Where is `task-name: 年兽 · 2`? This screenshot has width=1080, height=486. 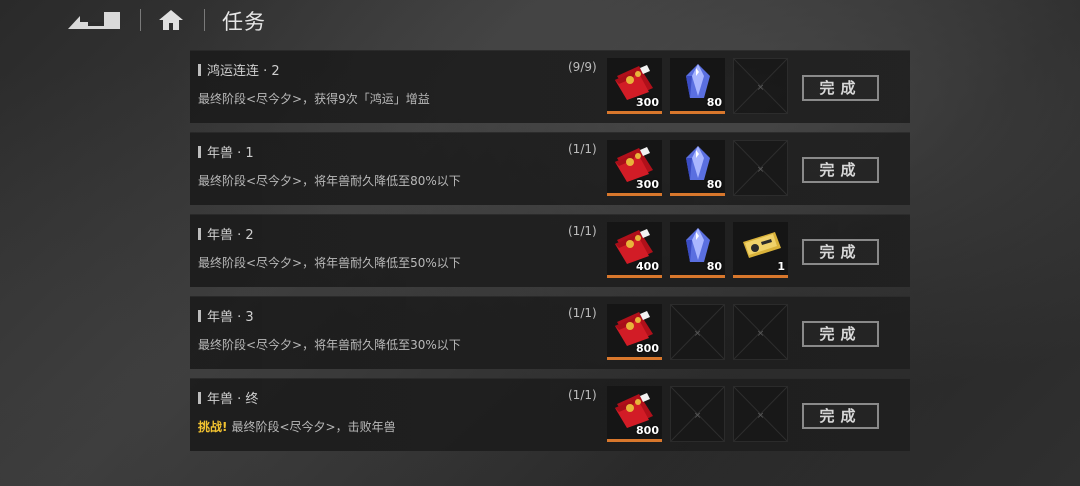
task-name: 年兽 · 2 is located at coordinates (230, 235).